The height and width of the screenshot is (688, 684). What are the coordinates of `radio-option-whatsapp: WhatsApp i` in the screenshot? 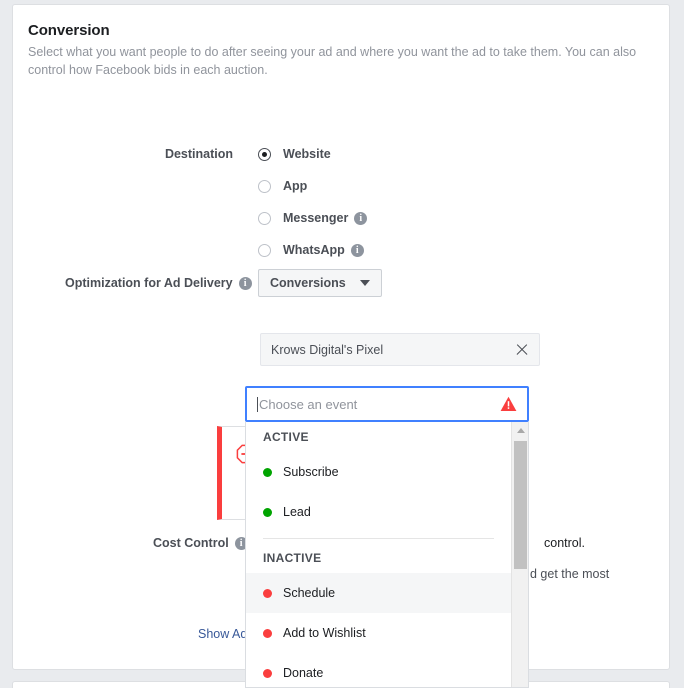 It's located at (312, 250).